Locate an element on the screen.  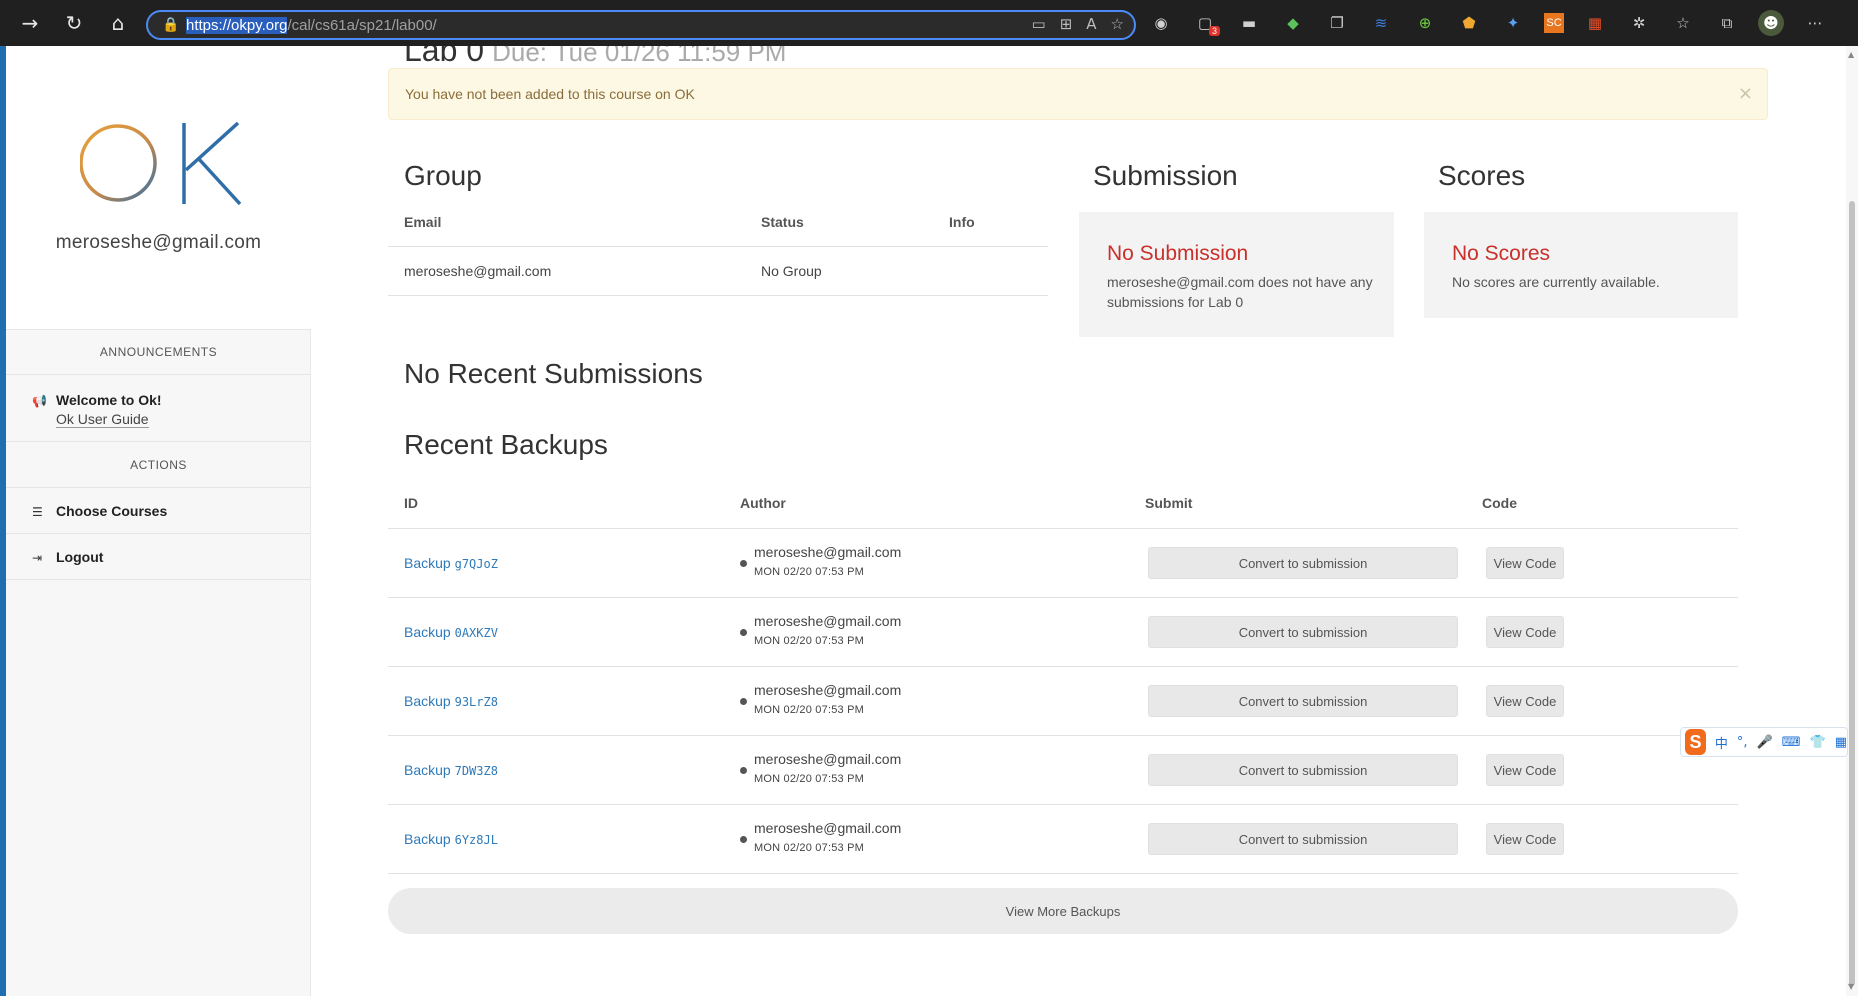
profile-avatar: ☻ is located at coordinates (1771, 23).